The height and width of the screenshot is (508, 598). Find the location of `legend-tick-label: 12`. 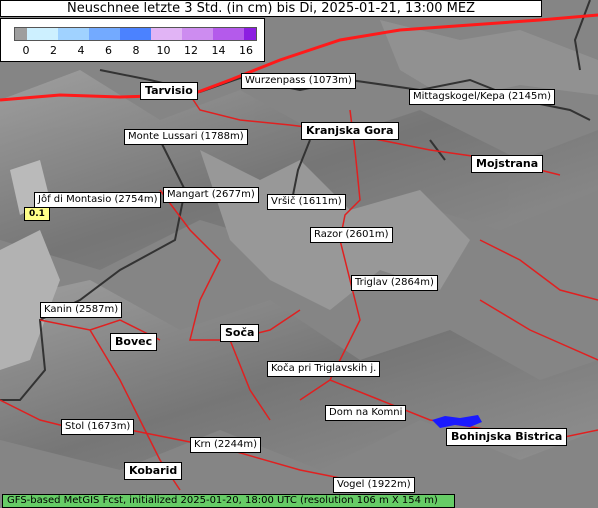

legend-tick-label: 12 is located at coordinates (191, 50).